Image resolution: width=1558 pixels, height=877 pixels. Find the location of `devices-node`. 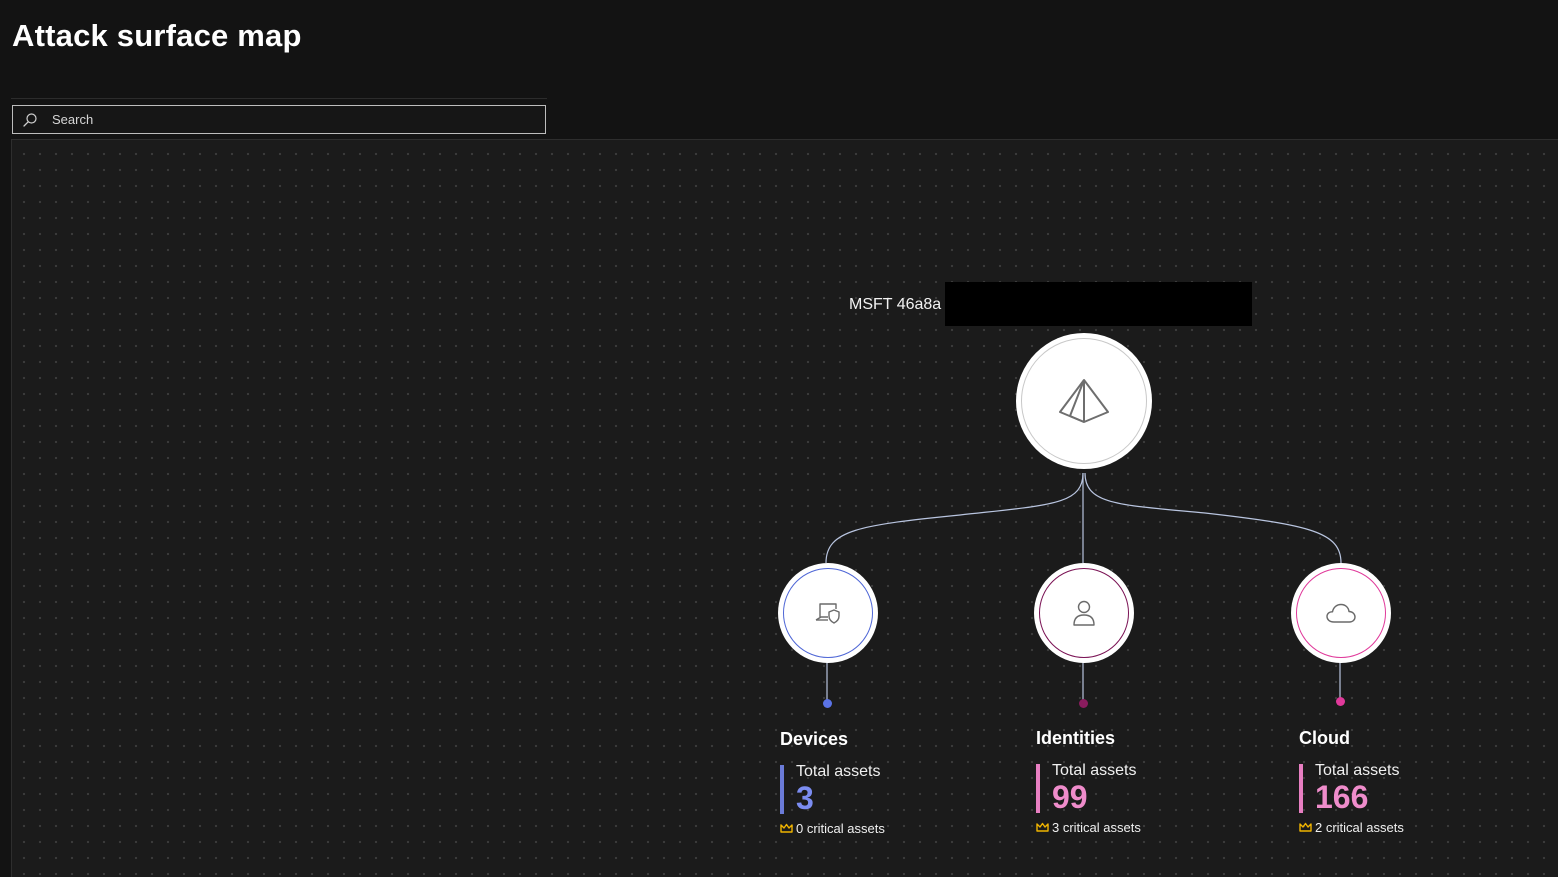

devices-node is located at coordinates (828, 613).